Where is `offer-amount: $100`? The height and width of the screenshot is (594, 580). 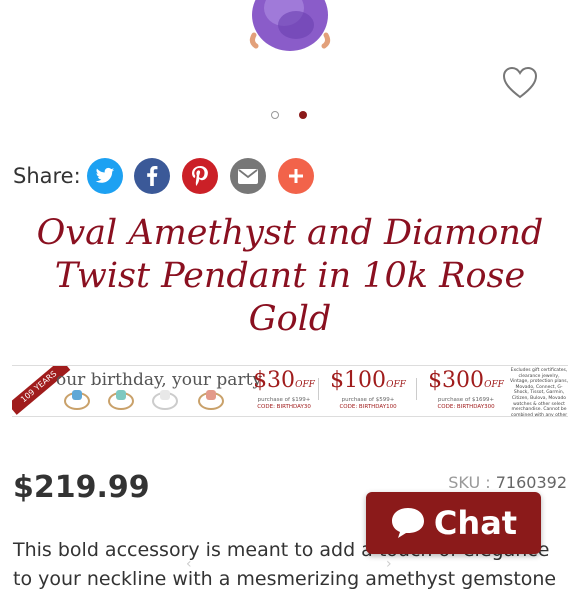
offer-amount: $100 is located at coordinates (358, 380).